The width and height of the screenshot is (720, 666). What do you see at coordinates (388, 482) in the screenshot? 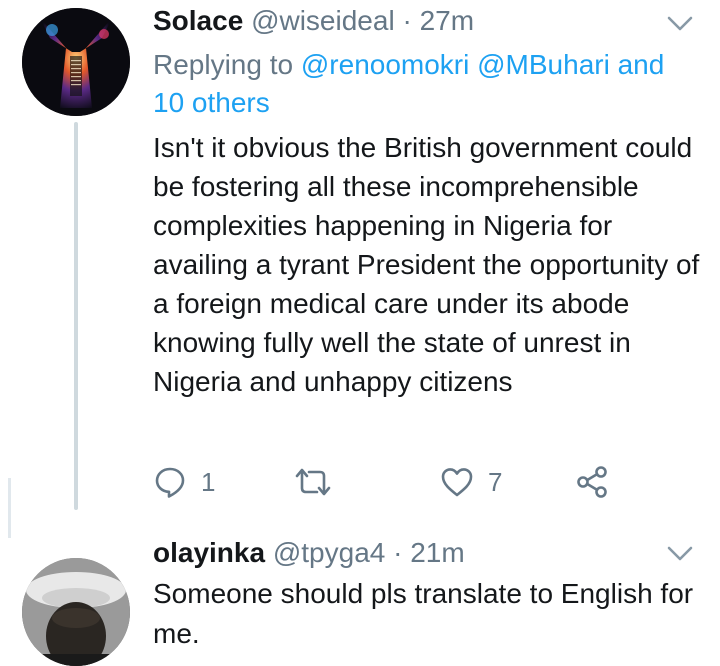
I see `tweet-action-bar: 1 7` at bounding box center [388, 482].